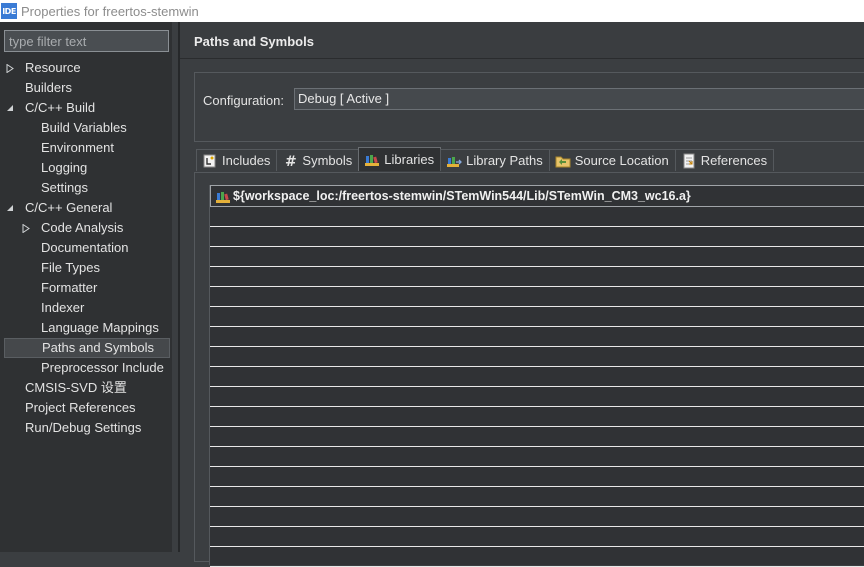 The image size is (864, 567). Describe the element at coordinates (64, 167) in the screenshot. I see `tree-item-label: Logging` at that location.